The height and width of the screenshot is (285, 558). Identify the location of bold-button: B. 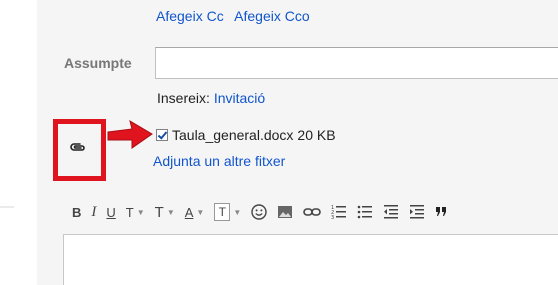
(76, 212).